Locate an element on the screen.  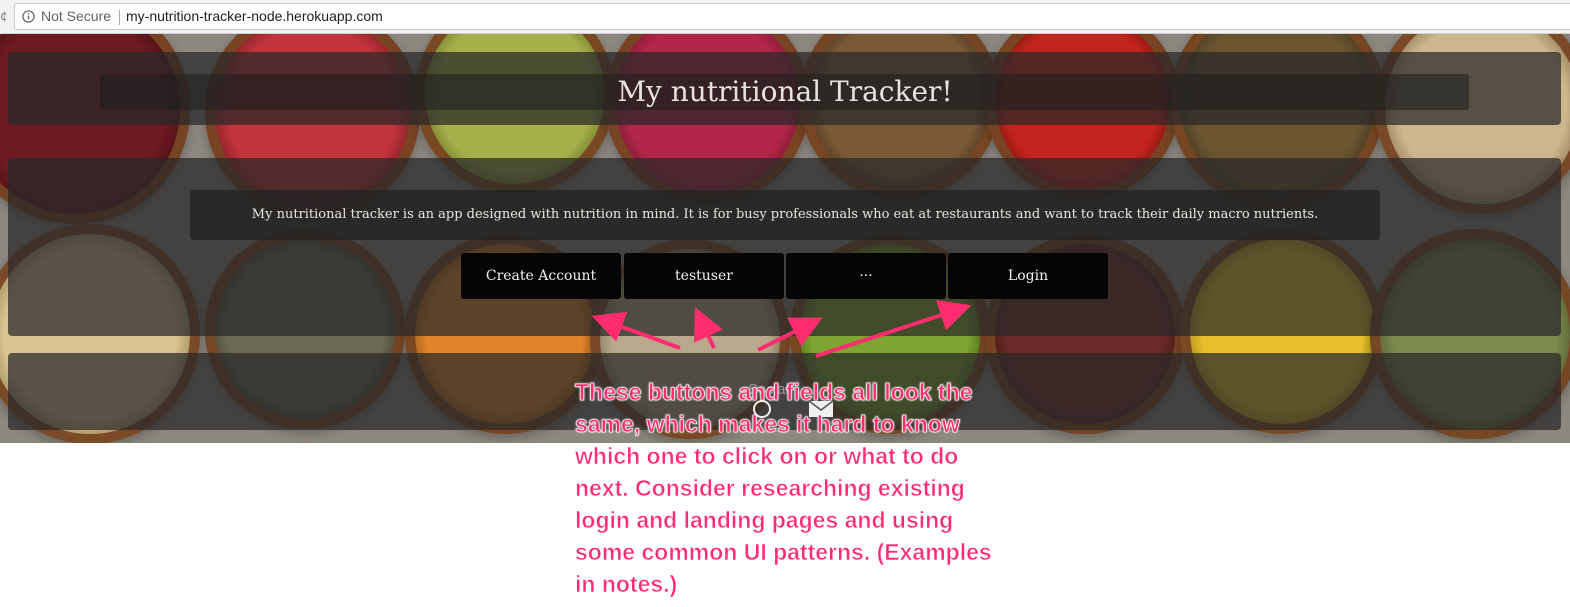
create-account-button: Create Account is located at coordinates (541, 276).